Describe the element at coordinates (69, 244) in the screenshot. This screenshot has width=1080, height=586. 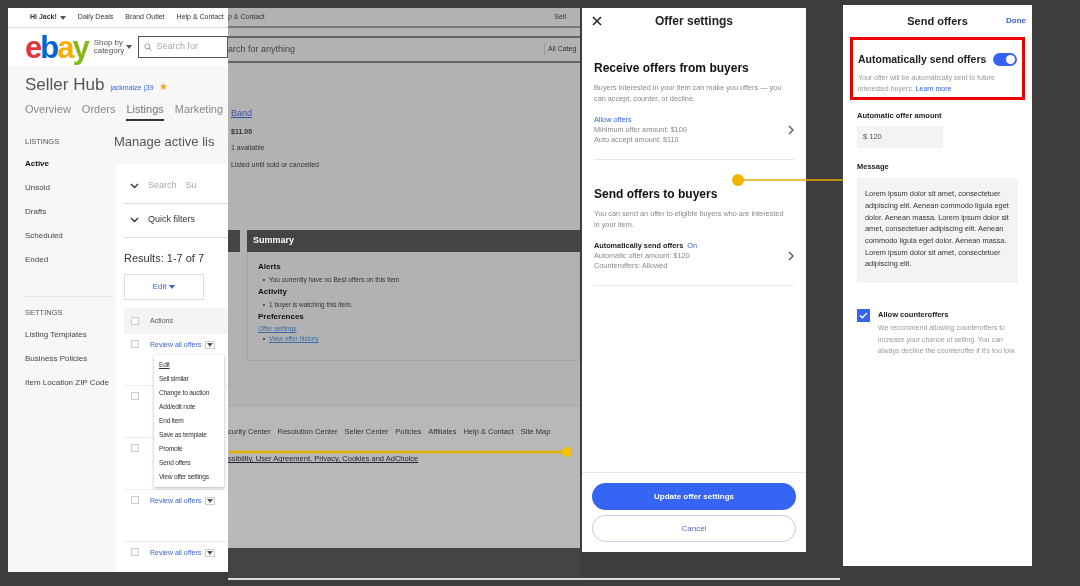
I see `sidebar-item: Scheduled` at that location.